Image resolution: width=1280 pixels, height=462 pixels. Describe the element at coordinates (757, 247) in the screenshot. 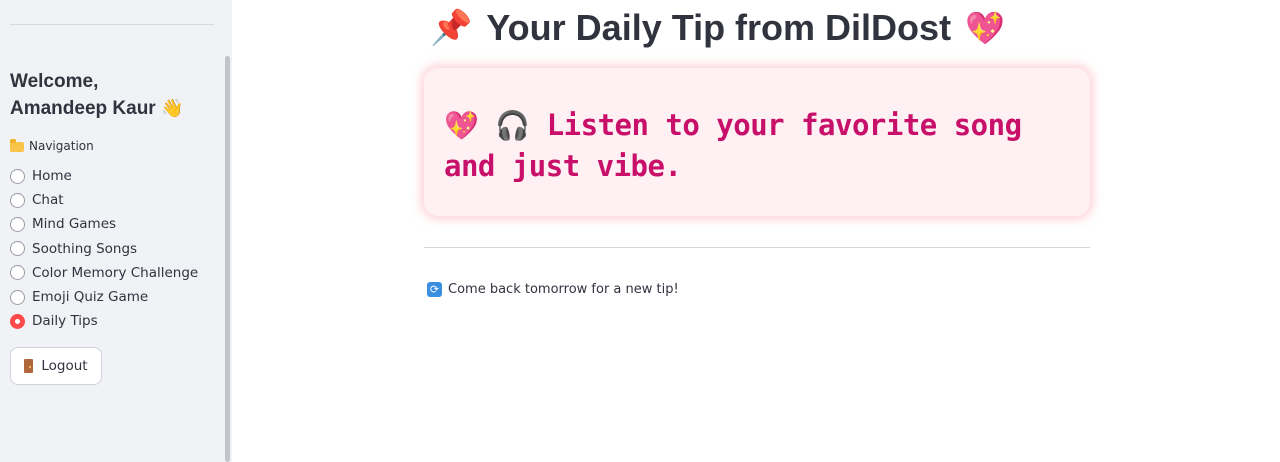

I see `content-divider` at that location.